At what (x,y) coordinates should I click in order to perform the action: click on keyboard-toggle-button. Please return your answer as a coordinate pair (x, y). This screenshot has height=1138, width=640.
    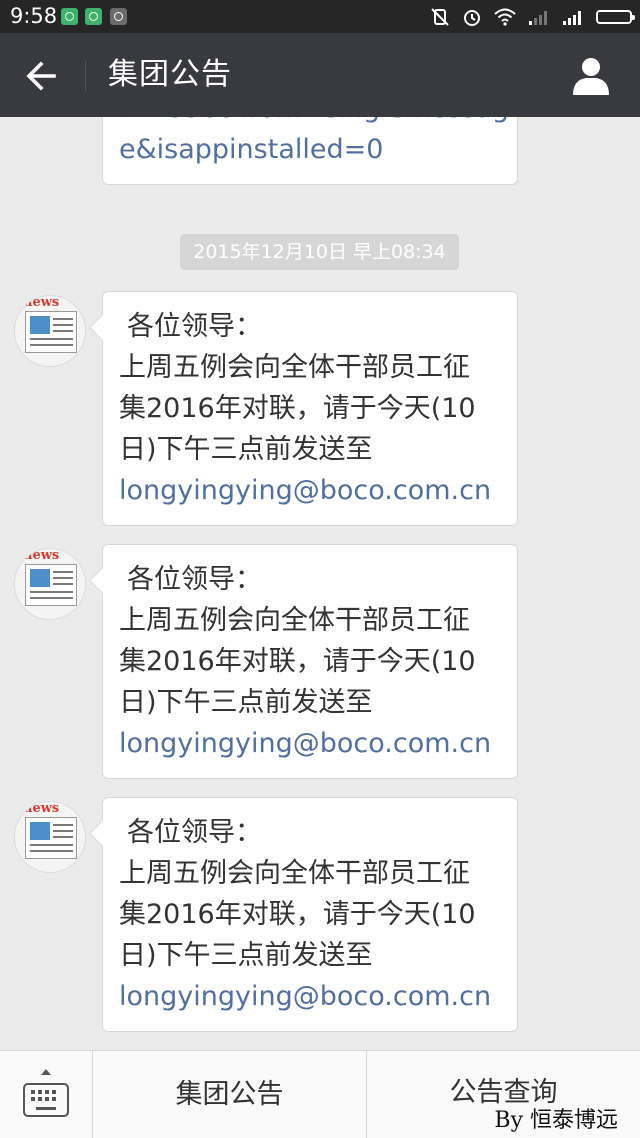
    Looking at the image, I should click on (46, 1094).